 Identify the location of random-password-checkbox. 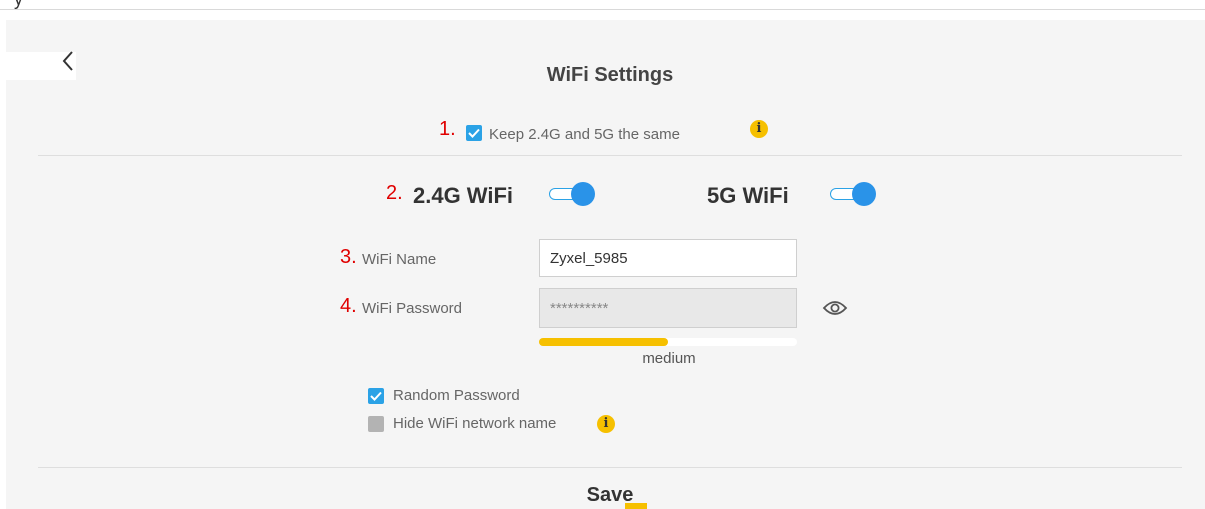
(376, 396).